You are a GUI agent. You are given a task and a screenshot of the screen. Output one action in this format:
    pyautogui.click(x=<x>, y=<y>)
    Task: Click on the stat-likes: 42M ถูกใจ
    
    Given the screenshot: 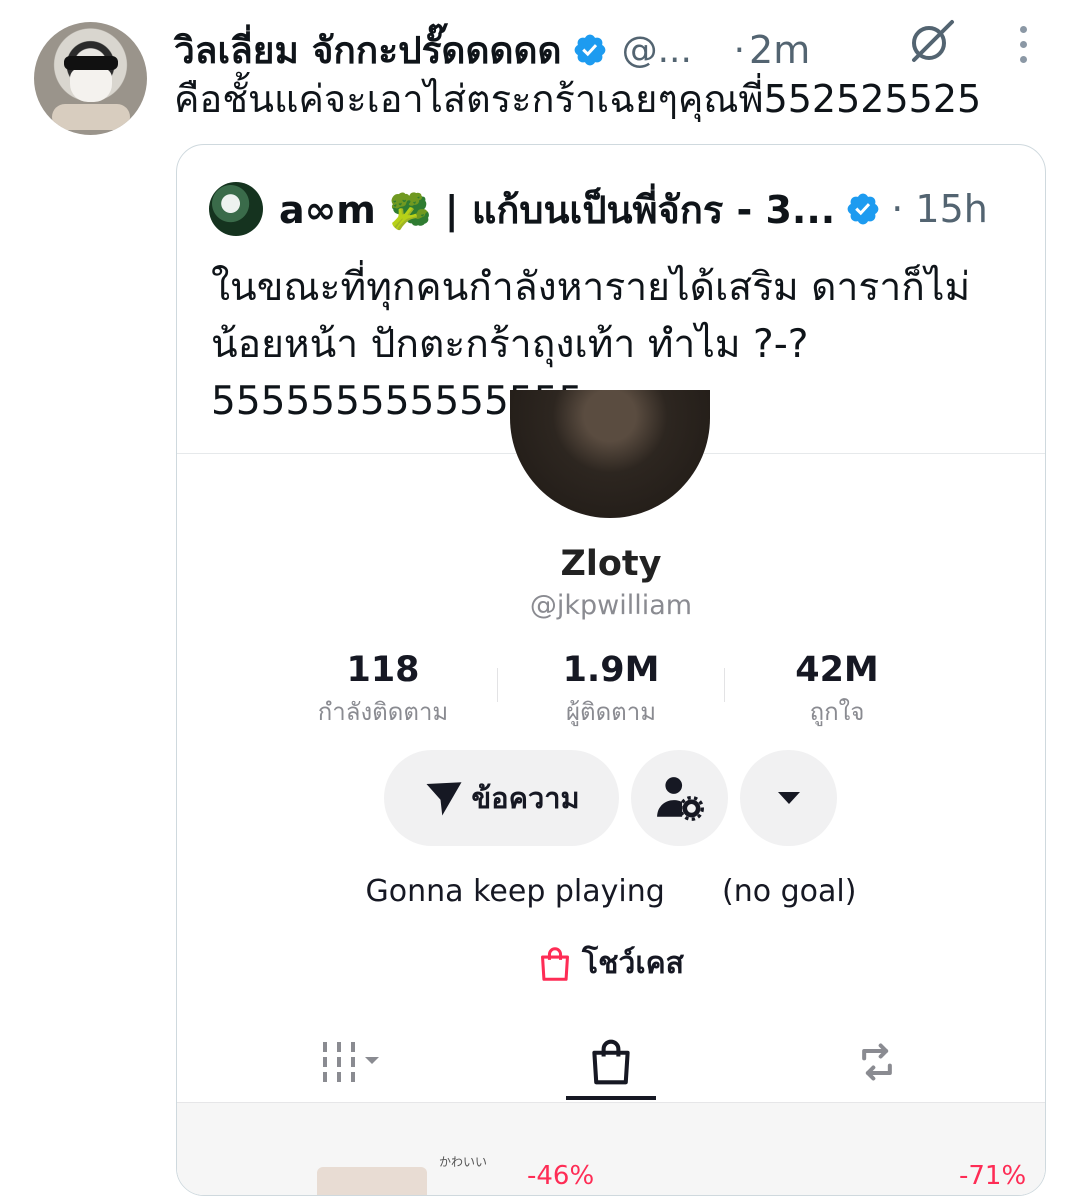 What is the action you would take?
    pyautogui.click(x=837, y=688)
    